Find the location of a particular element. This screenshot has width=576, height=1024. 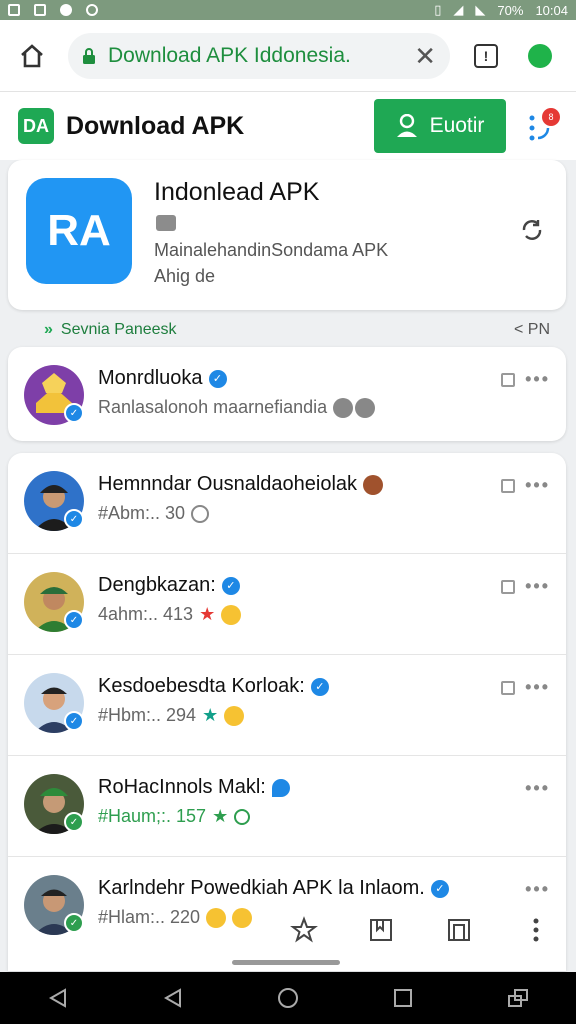

item-name-row: Dengbkazan: ✓ is located at coordinates (169, 585).